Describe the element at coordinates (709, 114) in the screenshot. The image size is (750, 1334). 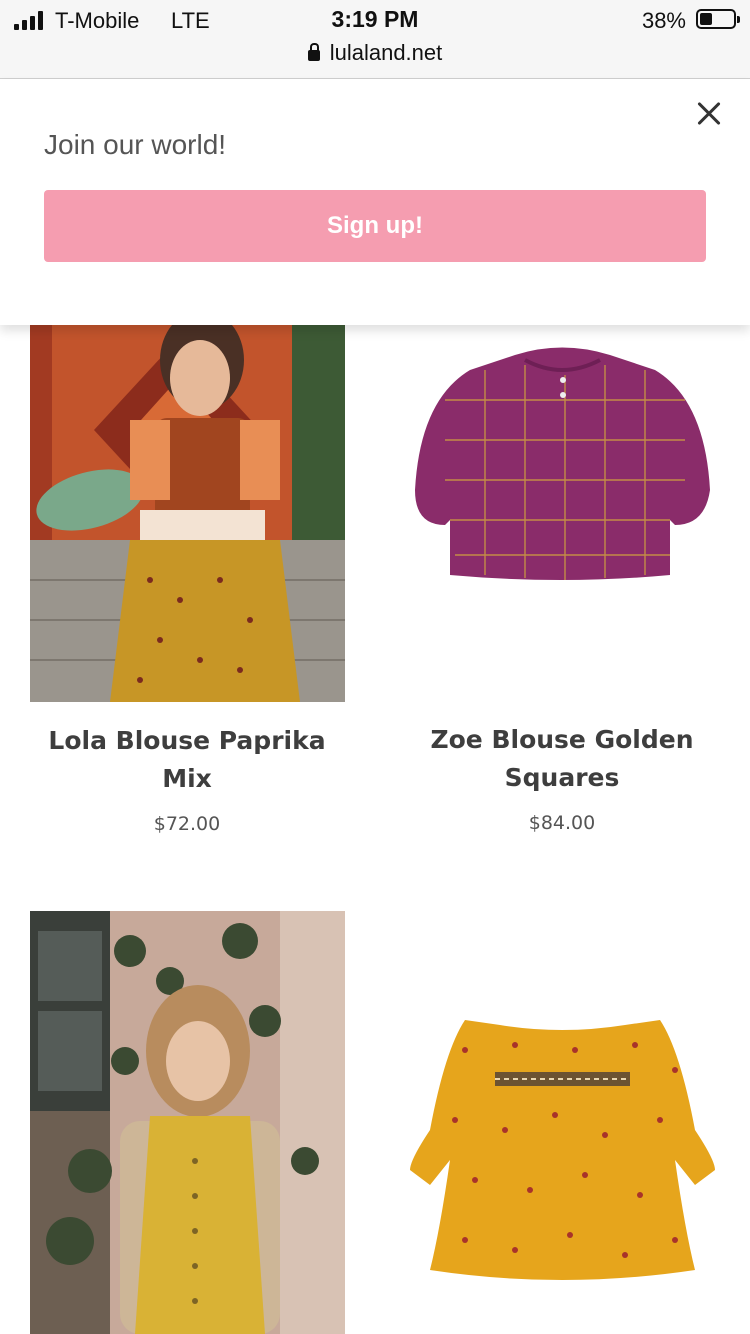
I see `close-icon` at that location.